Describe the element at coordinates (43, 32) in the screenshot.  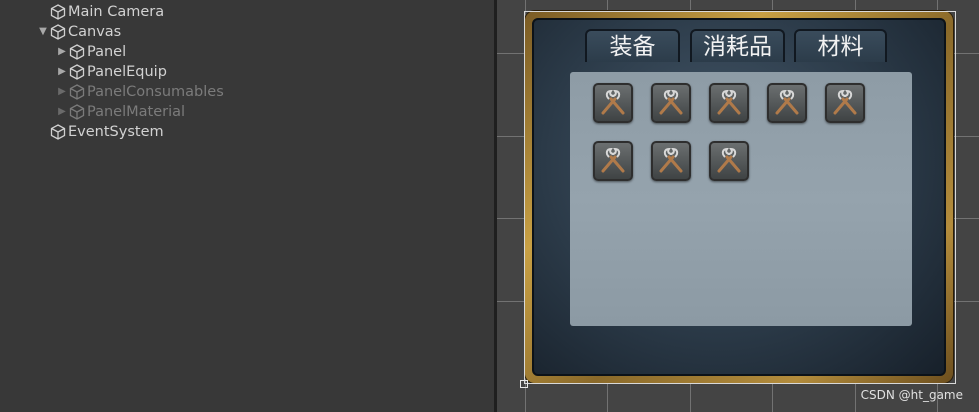
I see `expander-arrow-down-icon: ▼` at that location.